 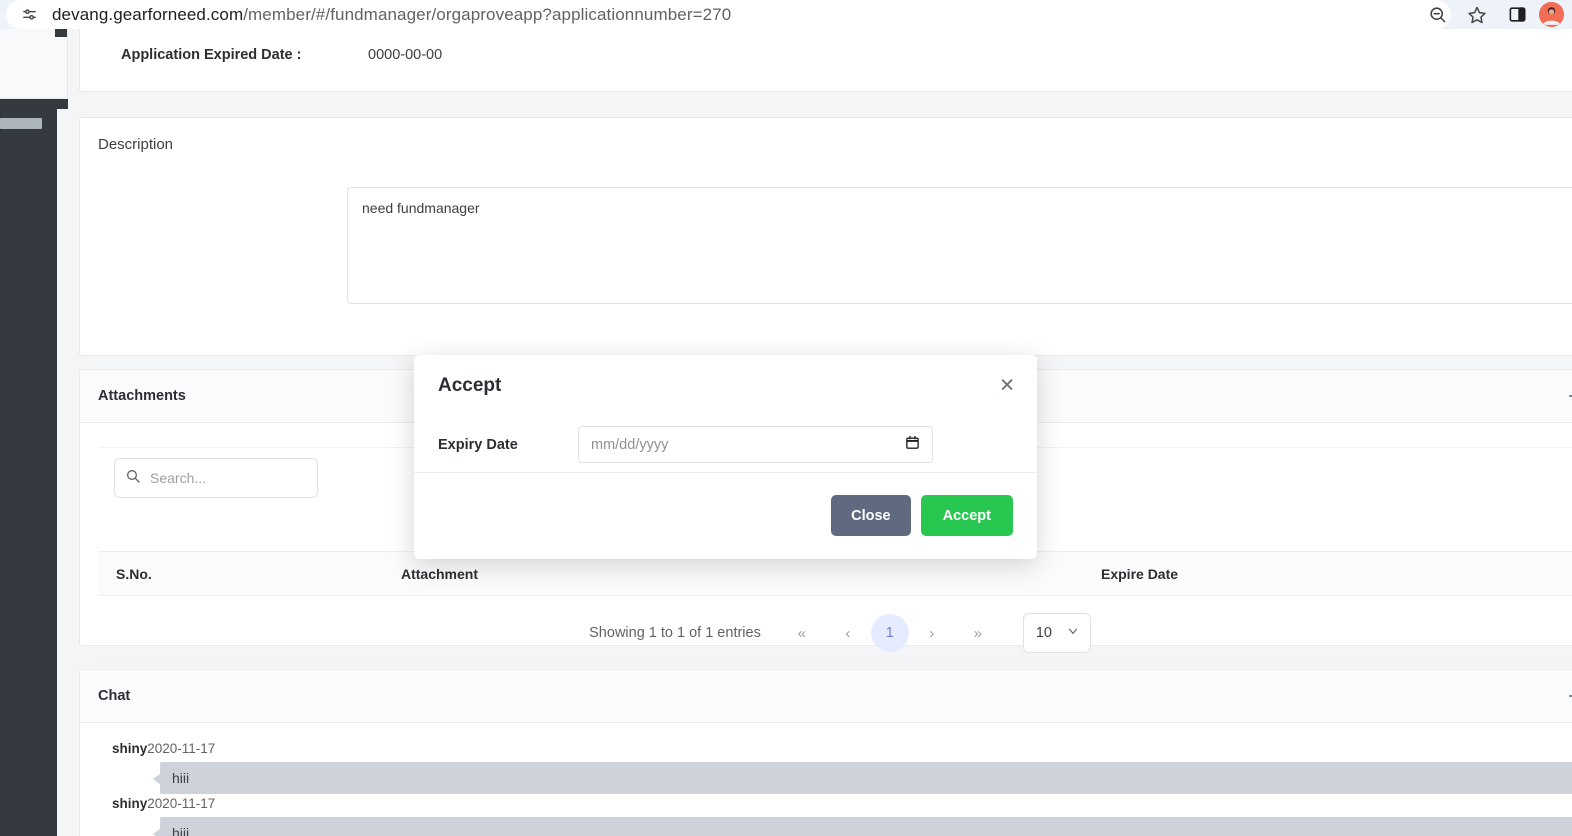 What do you see at coordinates (225, 478) in the screenshot?
I see `search-input` at bounding box center [225, 478].